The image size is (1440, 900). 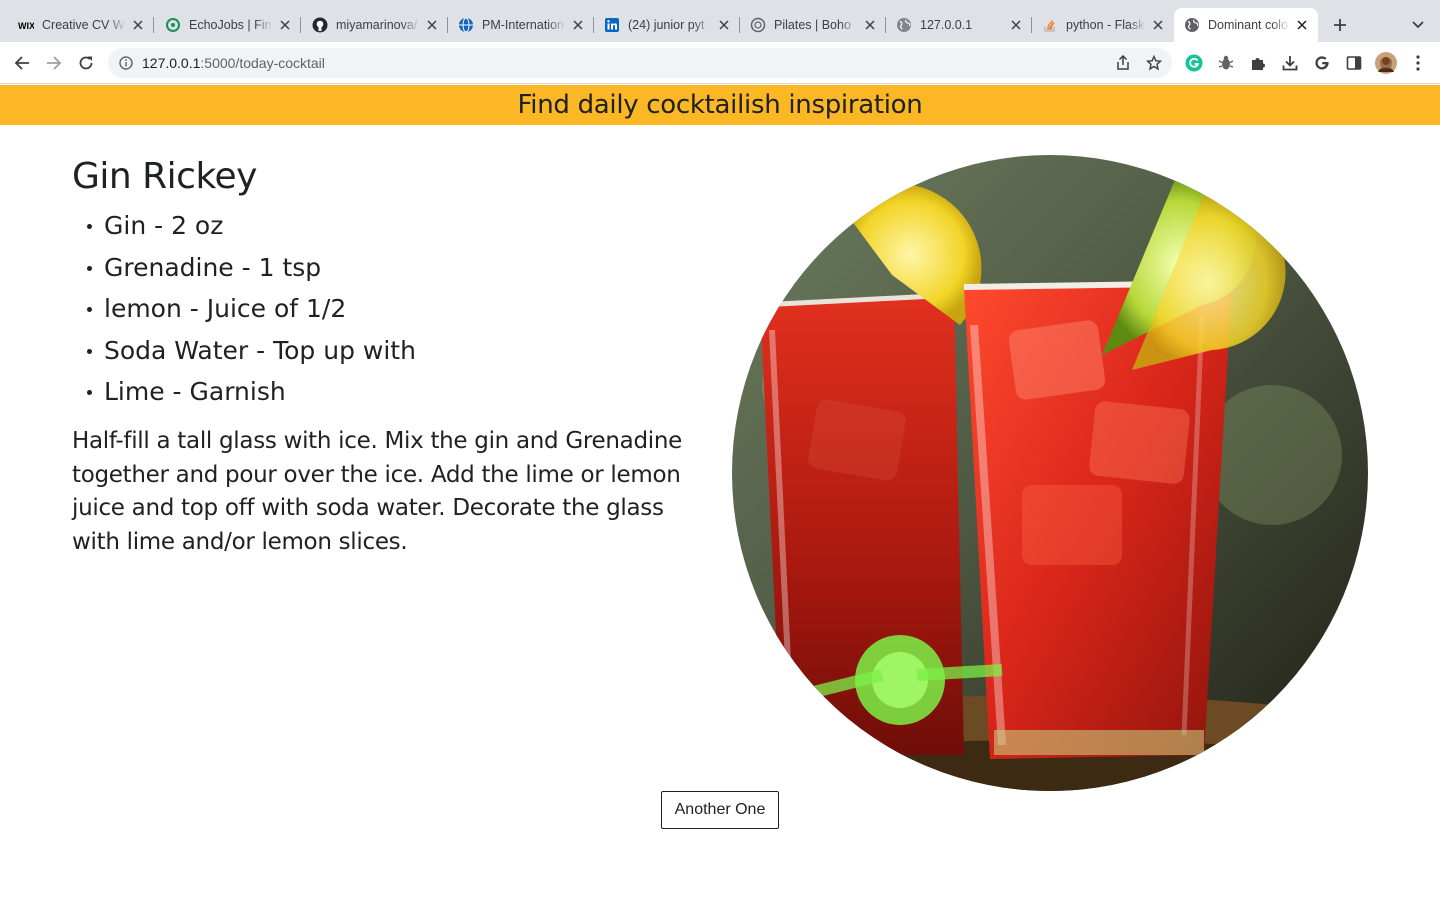 I want to click on ingredient-item: lemon - Juice of 1/2, so click(x=251, y=309).